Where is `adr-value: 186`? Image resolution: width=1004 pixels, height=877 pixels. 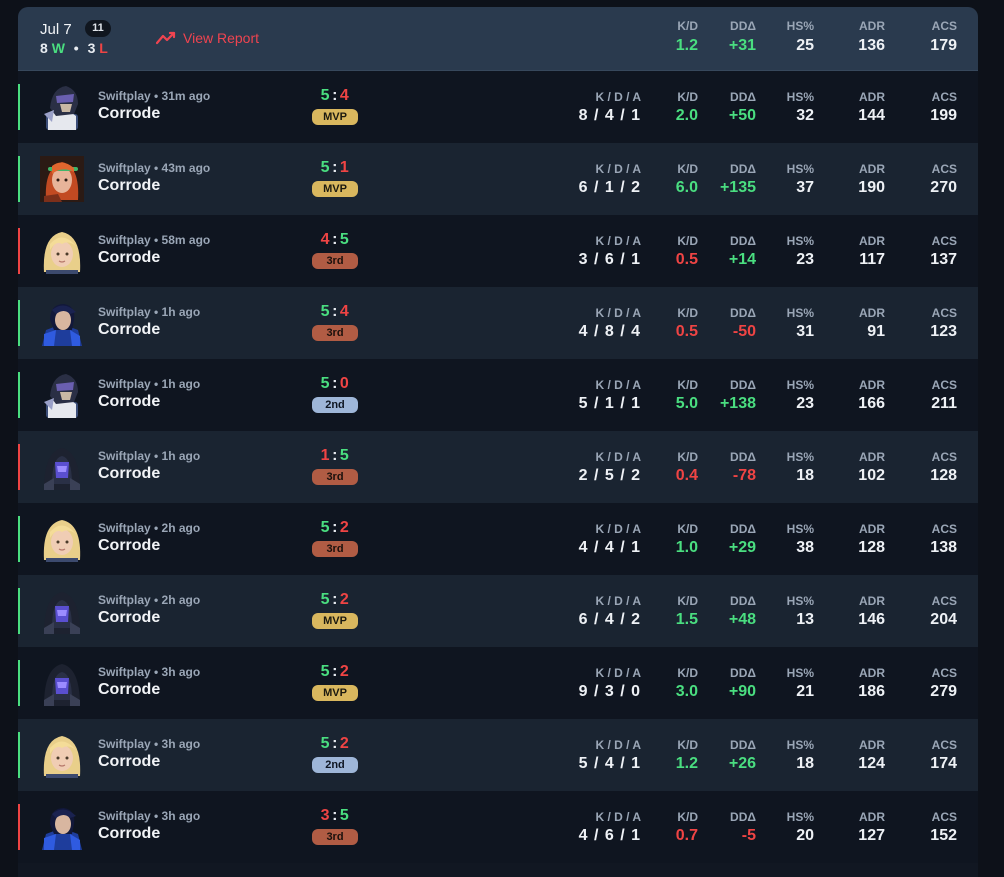 adr-value: 186 is located at coordinates (871, 691).